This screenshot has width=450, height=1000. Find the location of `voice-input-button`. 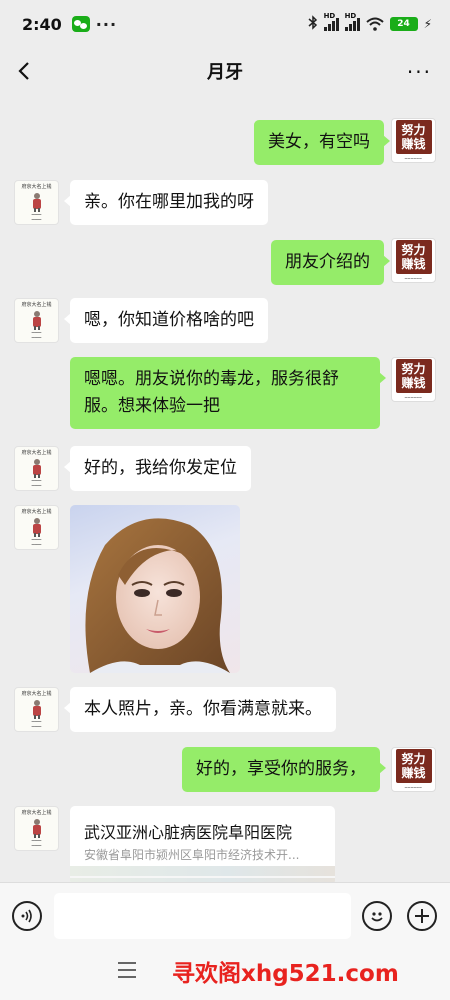

voice-input-button is located at coordinates (27, 916).